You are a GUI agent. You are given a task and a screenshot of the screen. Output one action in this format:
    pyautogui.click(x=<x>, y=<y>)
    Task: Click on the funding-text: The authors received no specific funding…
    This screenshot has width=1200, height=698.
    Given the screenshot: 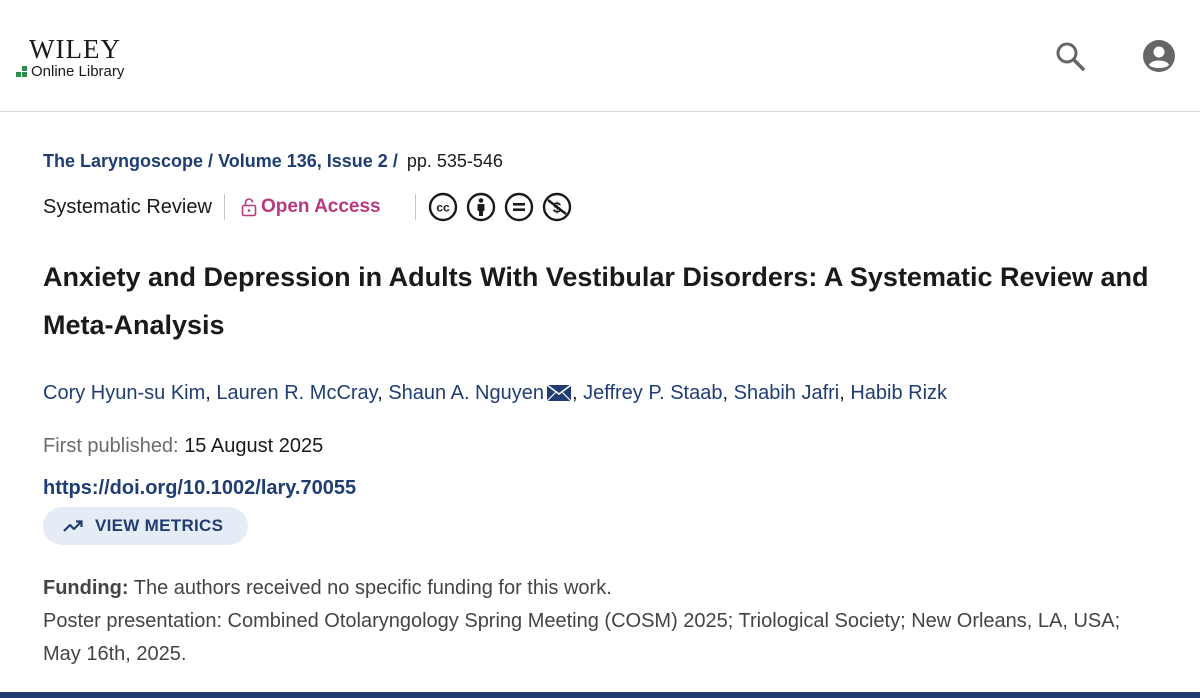 What is the action you would take?
    pyautogui.click(x=372, y=588)
    